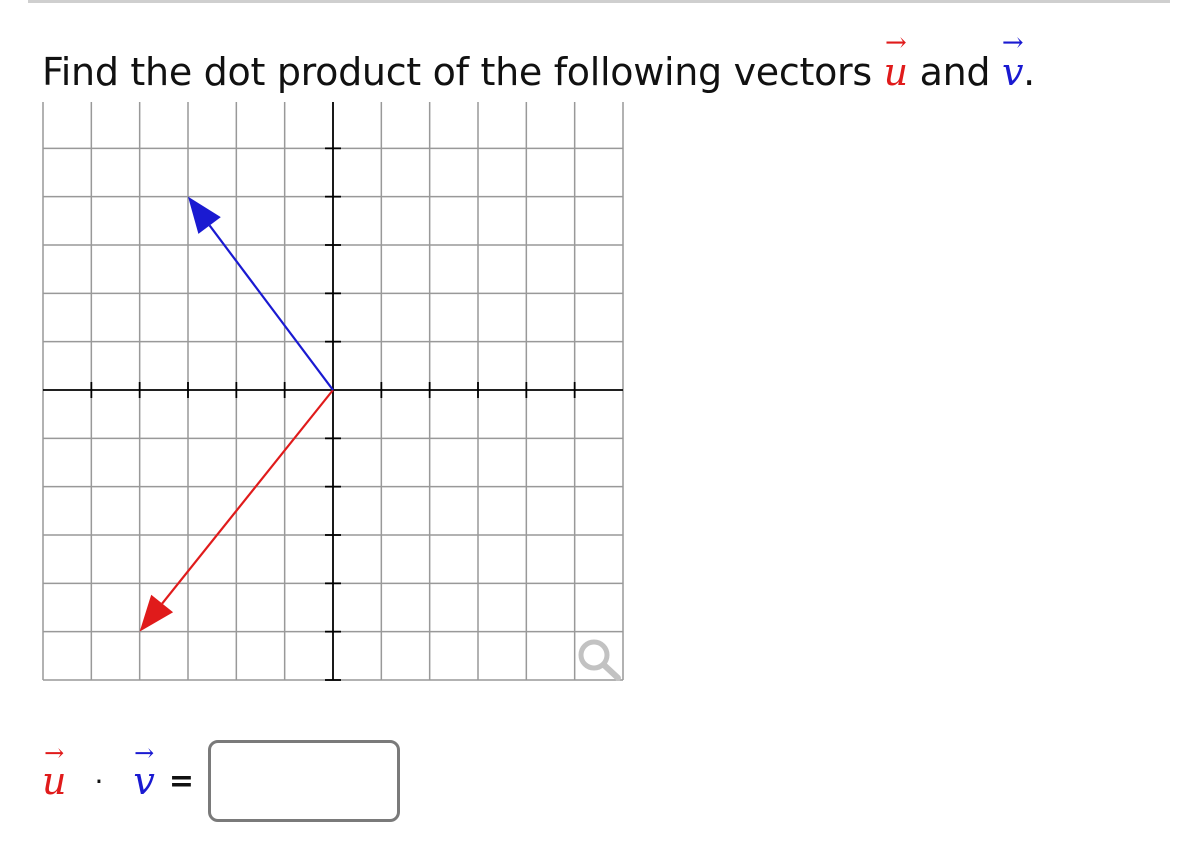 The height and width of the screenshot is (863, 1200). I want to click on magnifier-icon, so click(599, 660).